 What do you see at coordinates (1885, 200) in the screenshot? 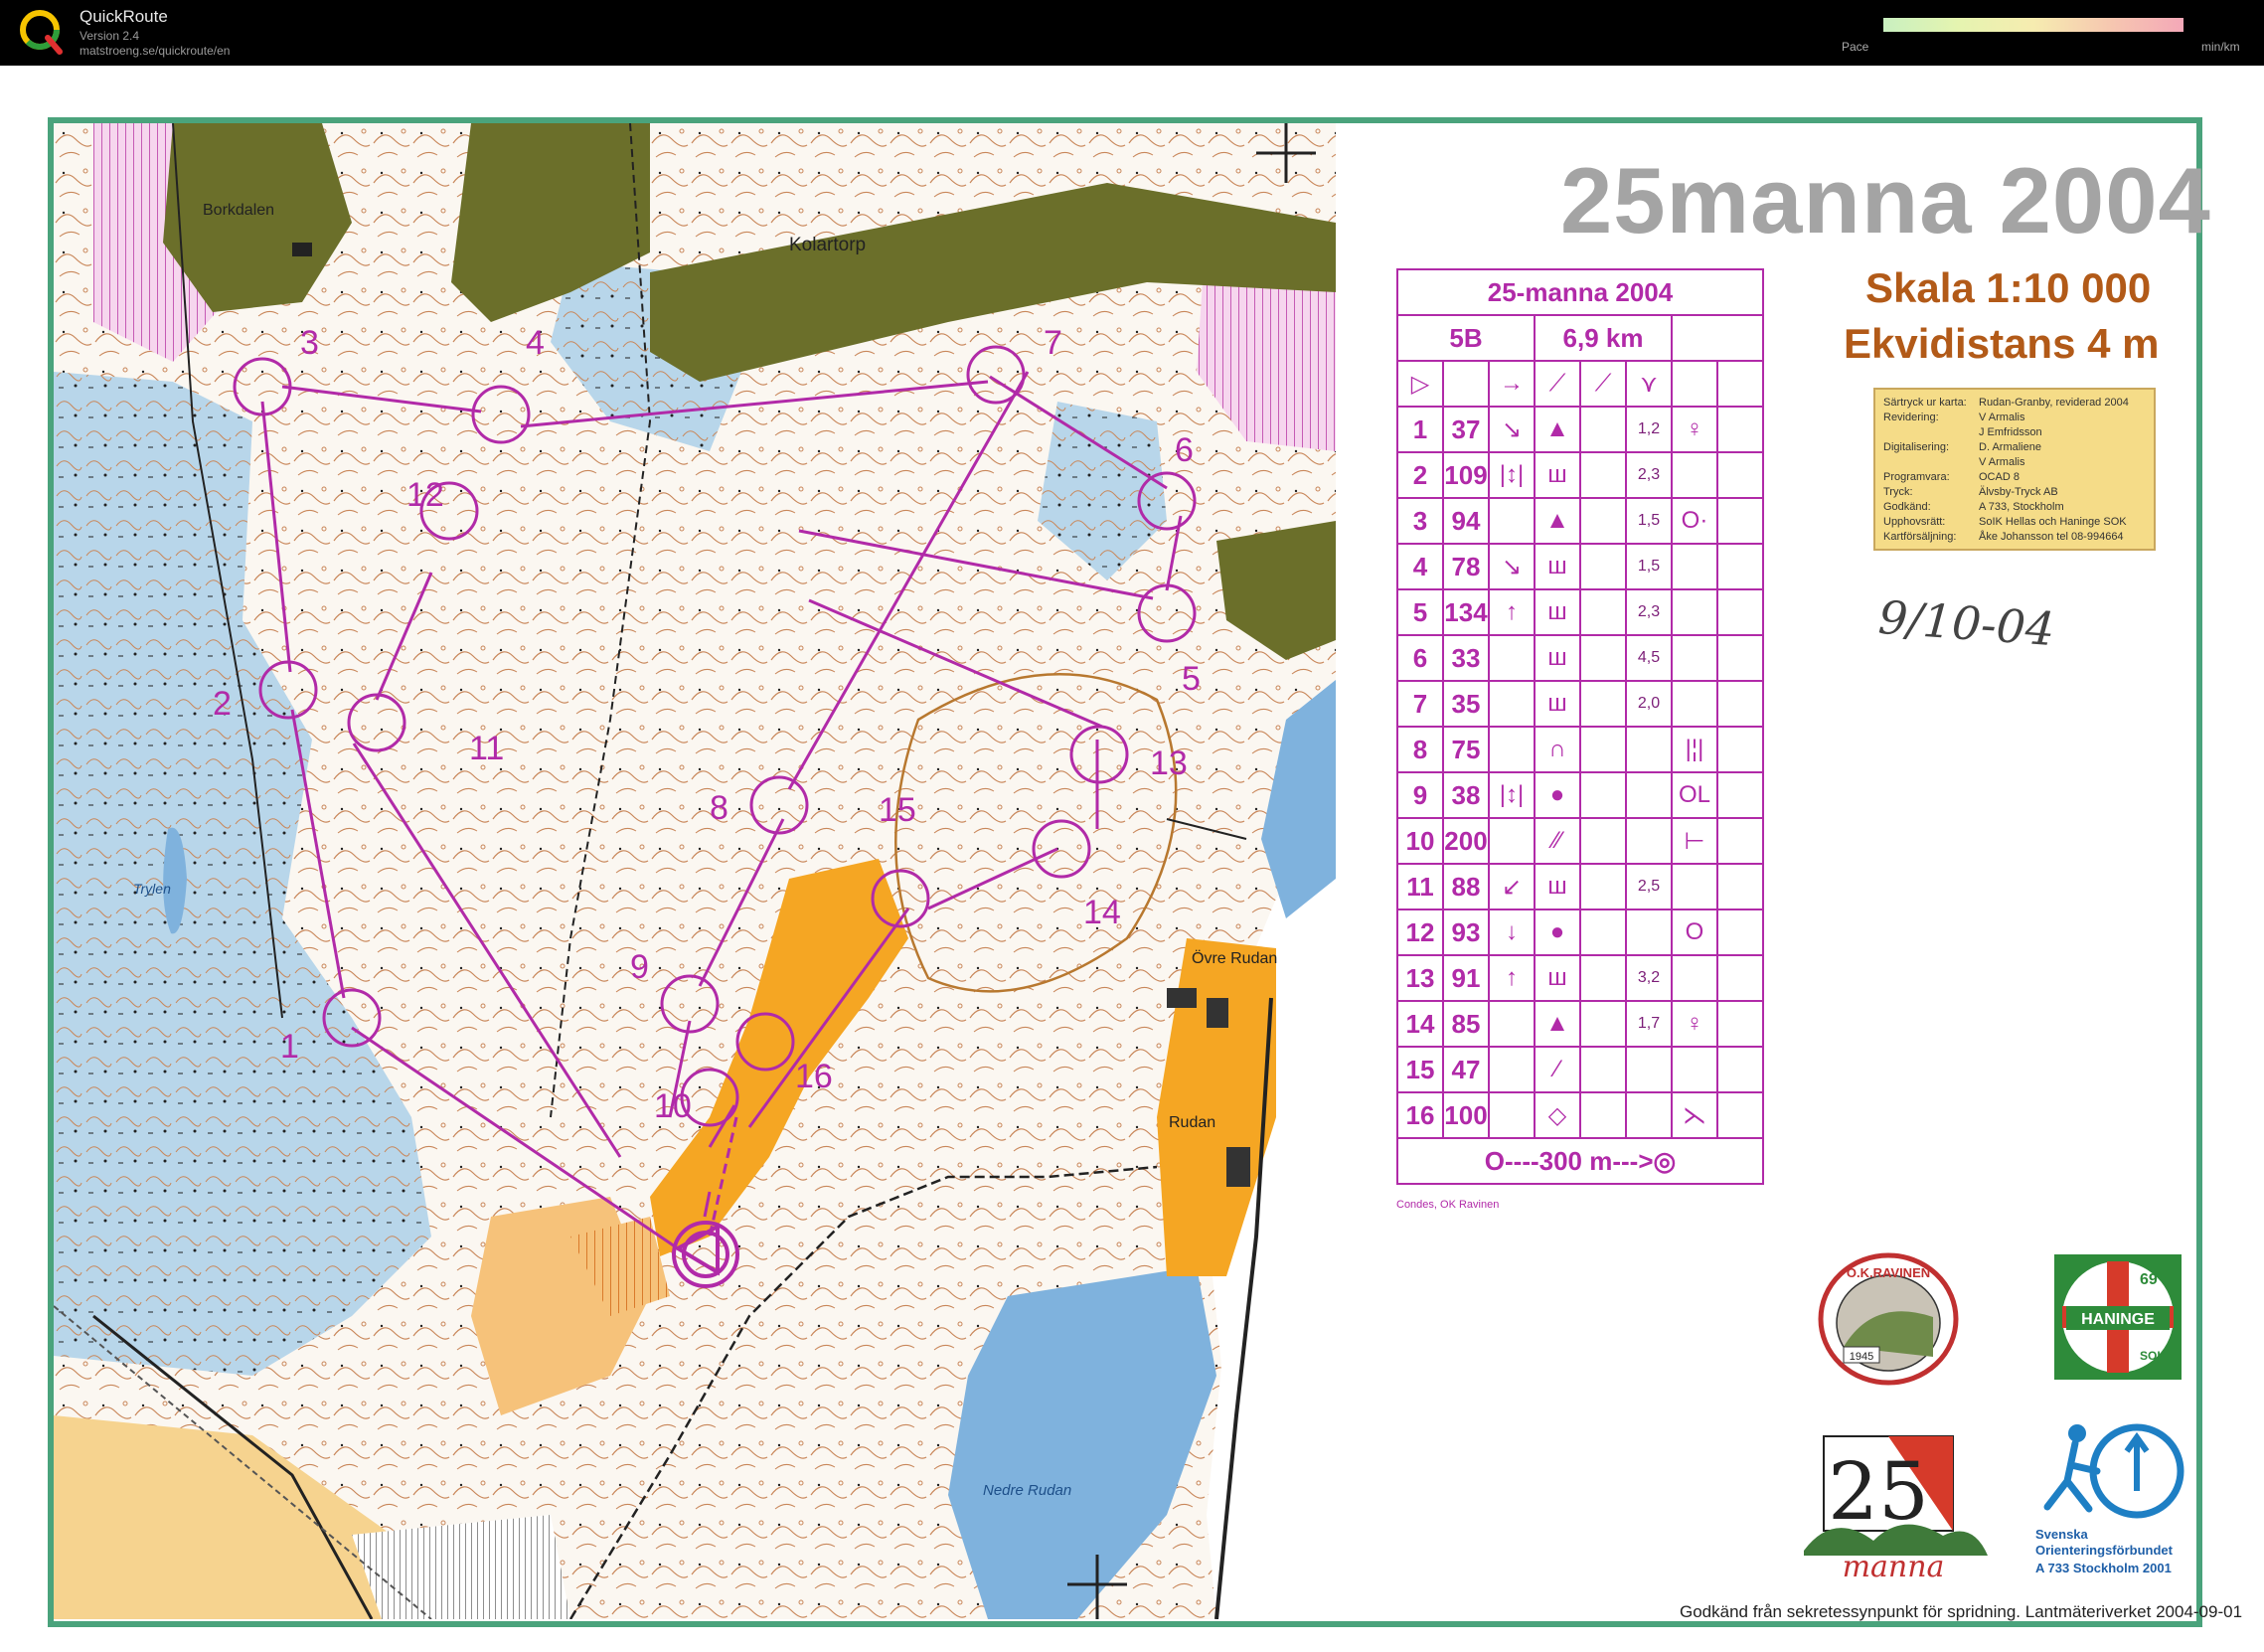
I see `map-title: 25manna 2004` at bounding box center [1885, 200].